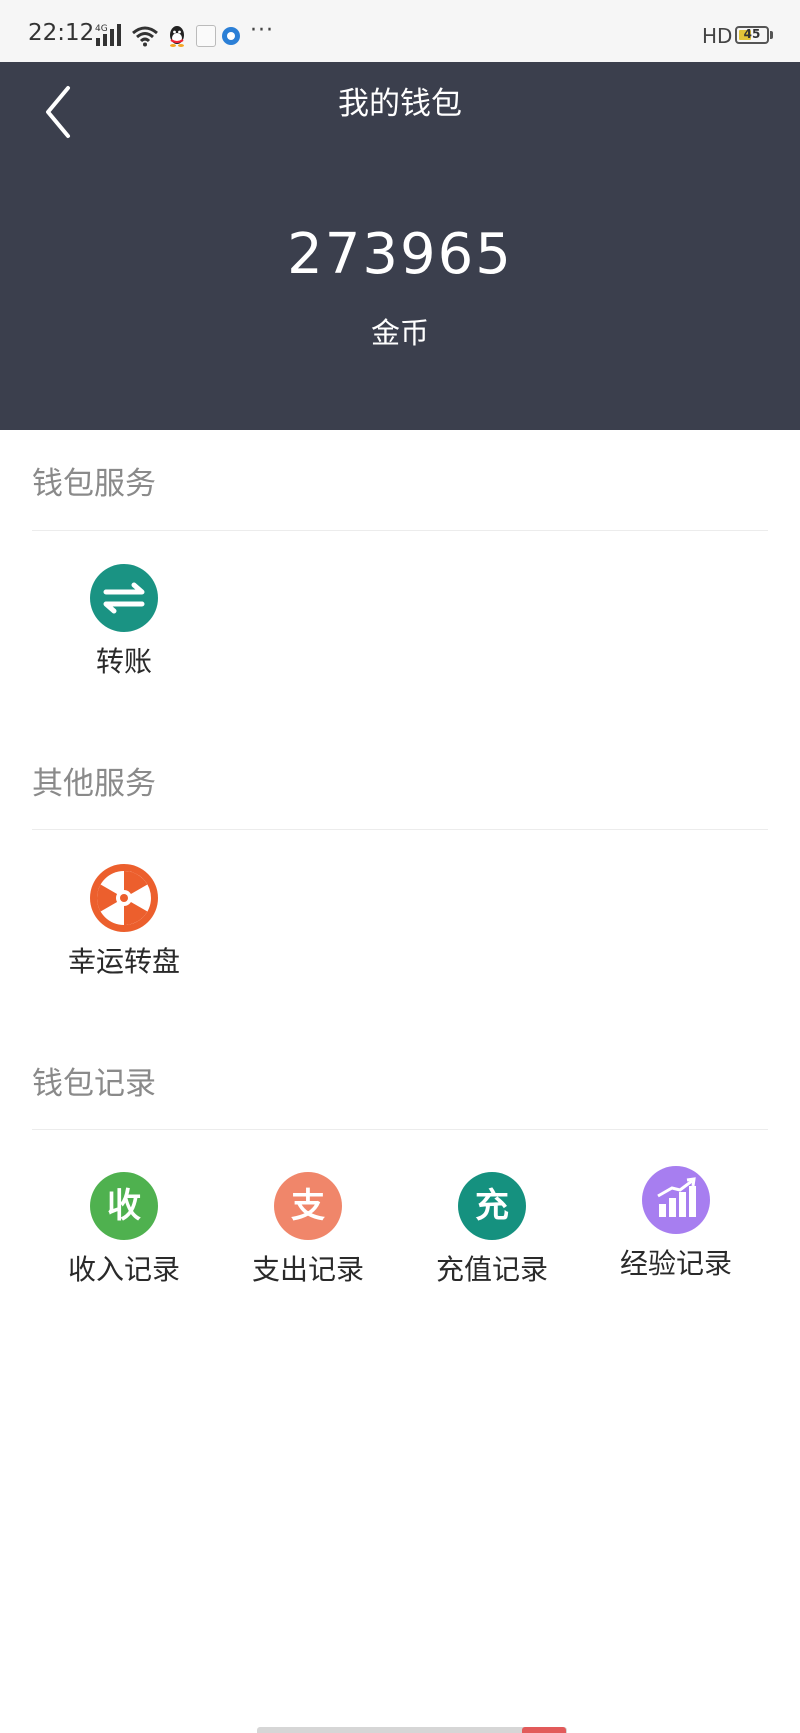  What do you see at coordinates (399, 333) in the screenshot?
I see `balance-unit: 金币` at bounding box center [399, 333].